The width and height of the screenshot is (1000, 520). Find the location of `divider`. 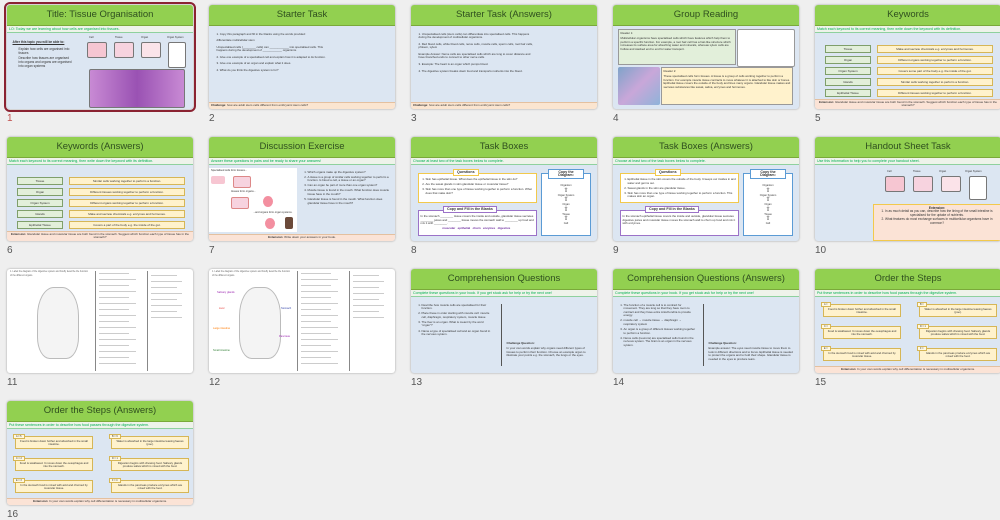

divider is located at coordinates (501, 335).